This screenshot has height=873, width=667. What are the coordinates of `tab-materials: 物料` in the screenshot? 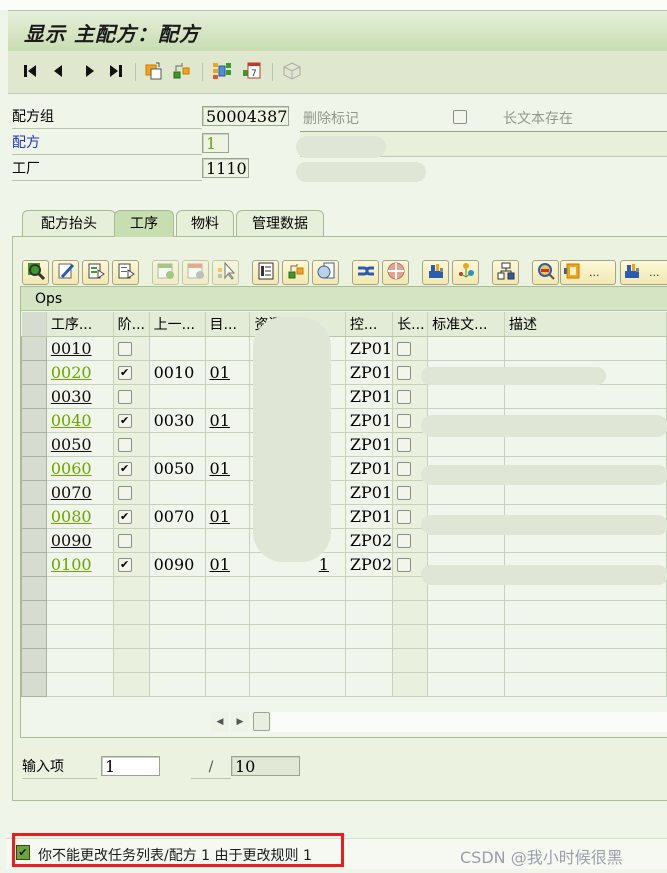 It's located at (205, 223).